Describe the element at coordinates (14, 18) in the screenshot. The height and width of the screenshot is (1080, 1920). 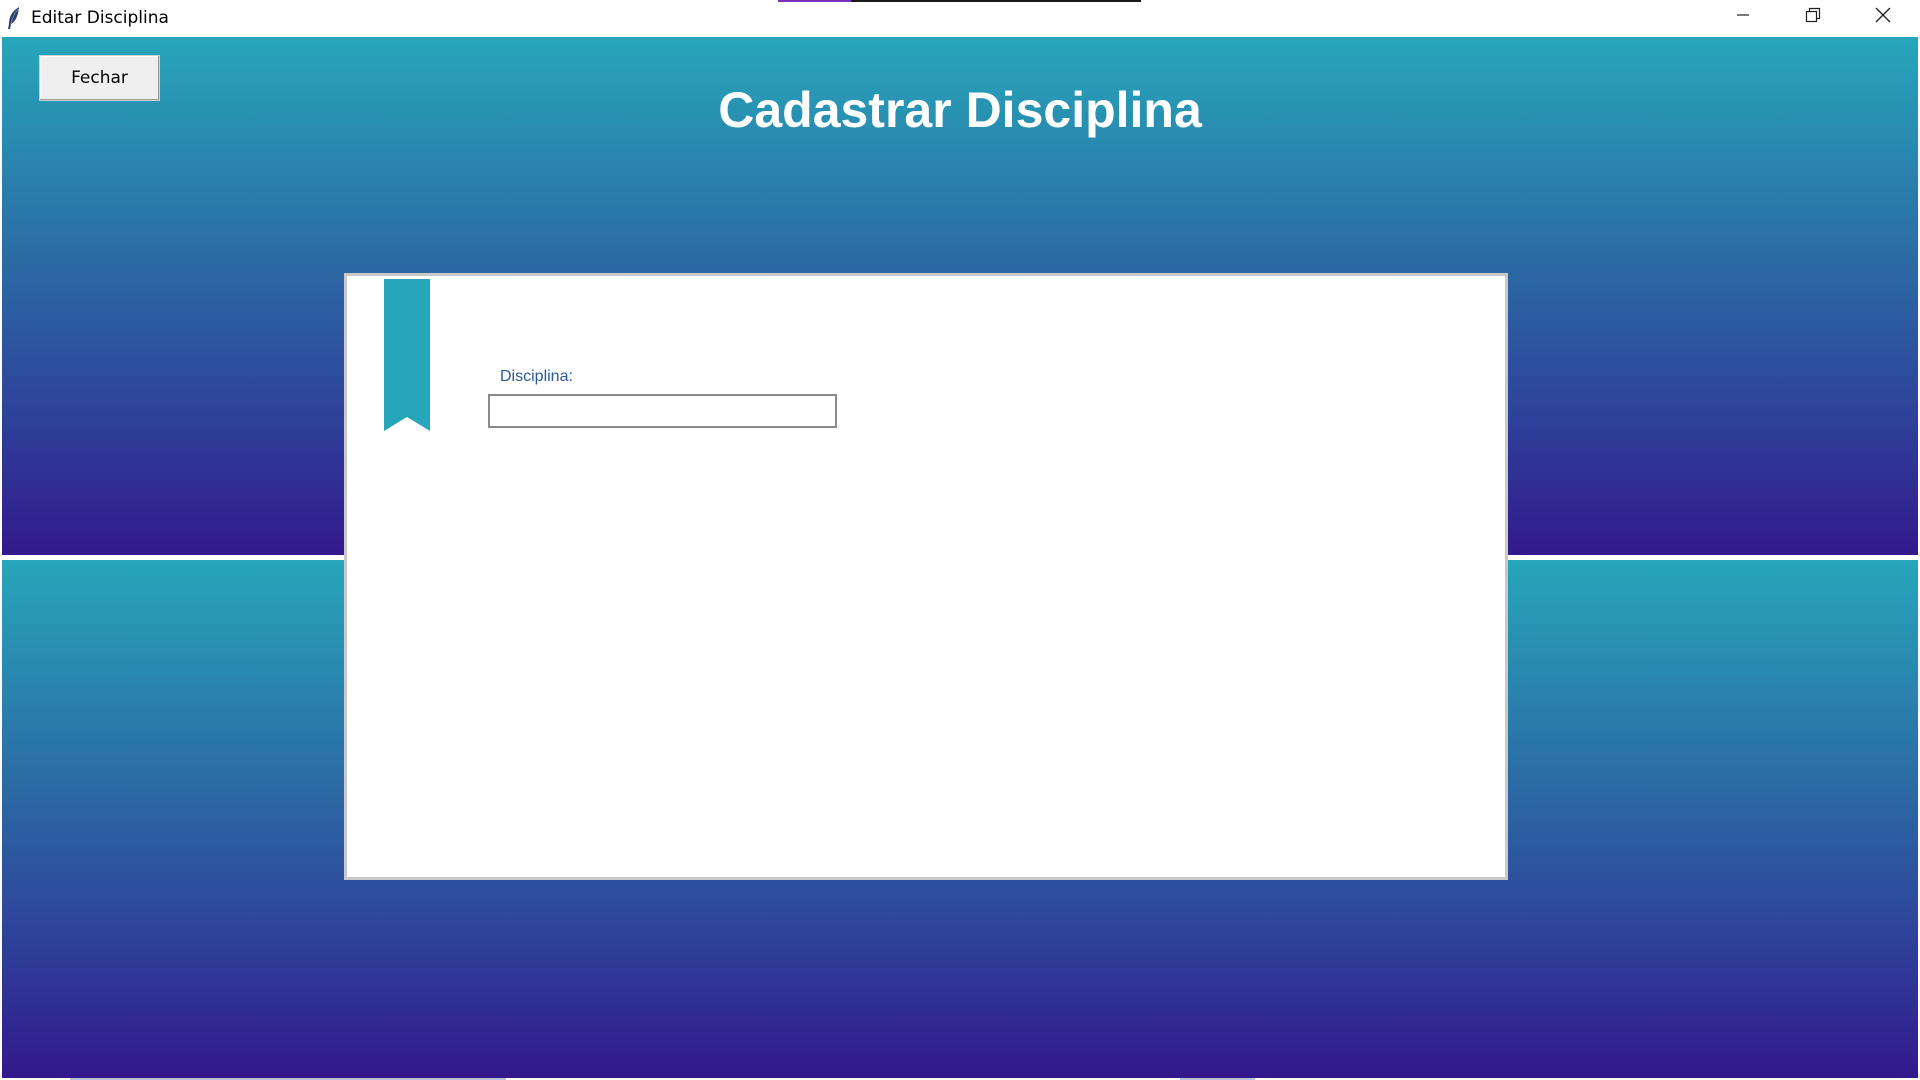
I see `feather-icon` at that location.